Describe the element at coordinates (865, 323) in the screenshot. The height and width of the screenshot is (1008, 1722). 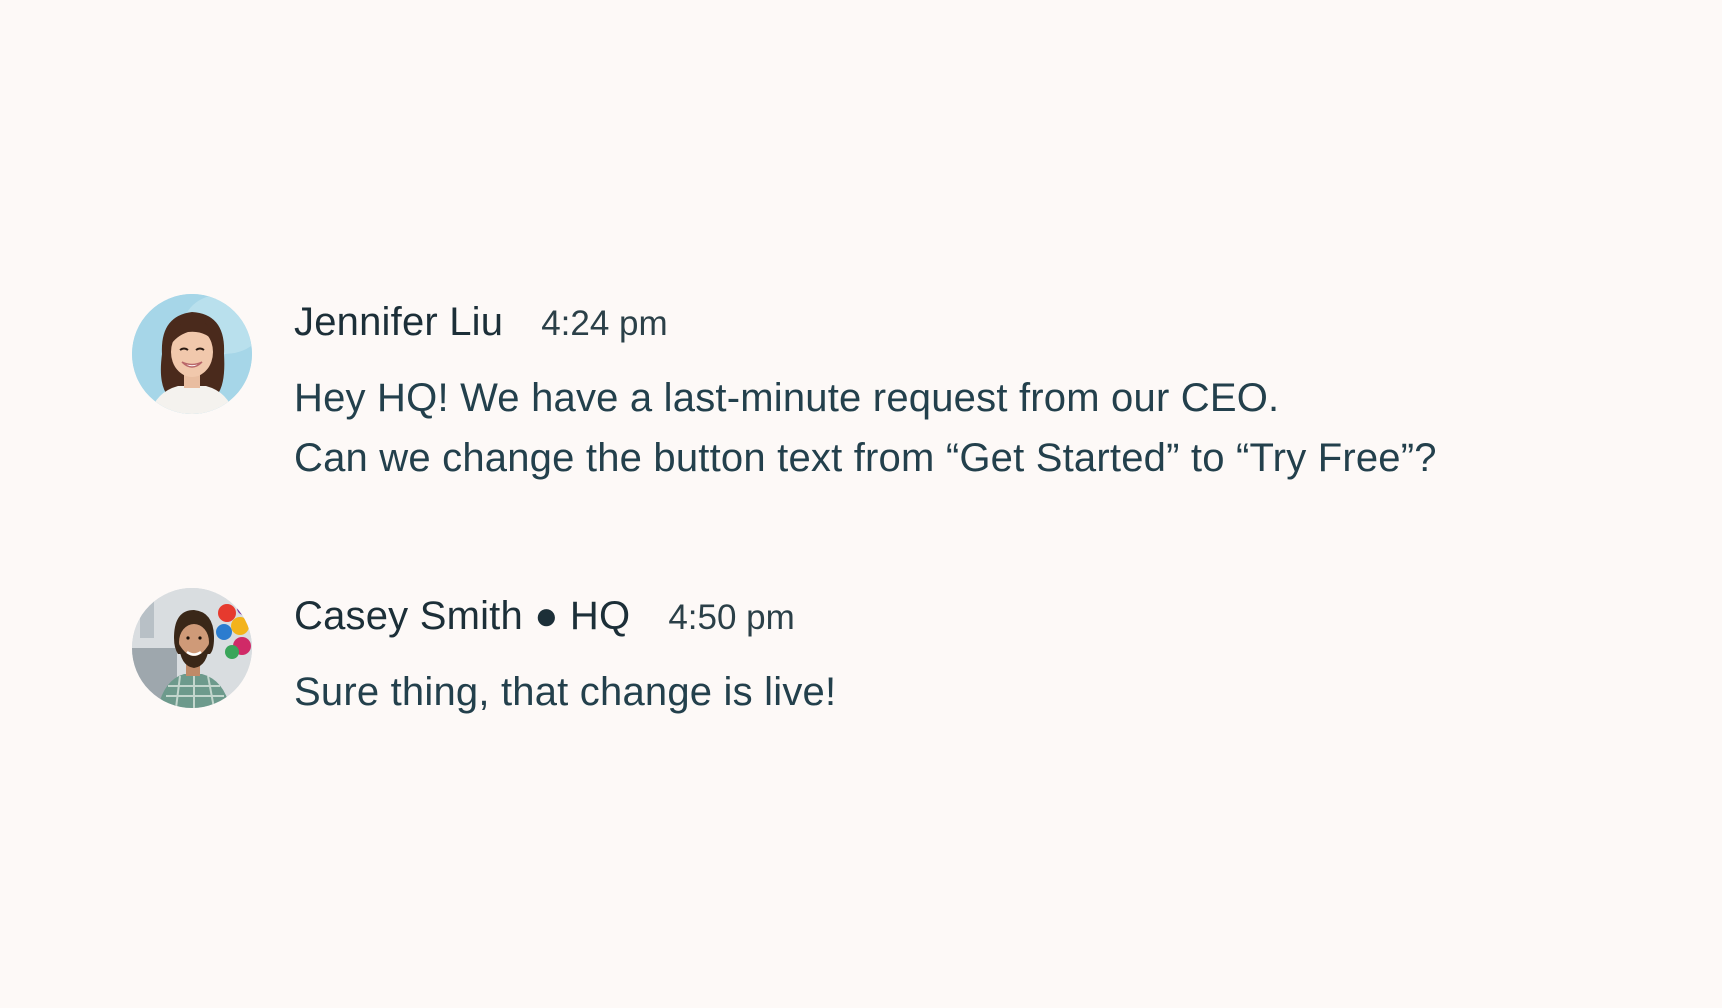
I see `message-header: Jennifer Liu 4:24 pm` at that location.